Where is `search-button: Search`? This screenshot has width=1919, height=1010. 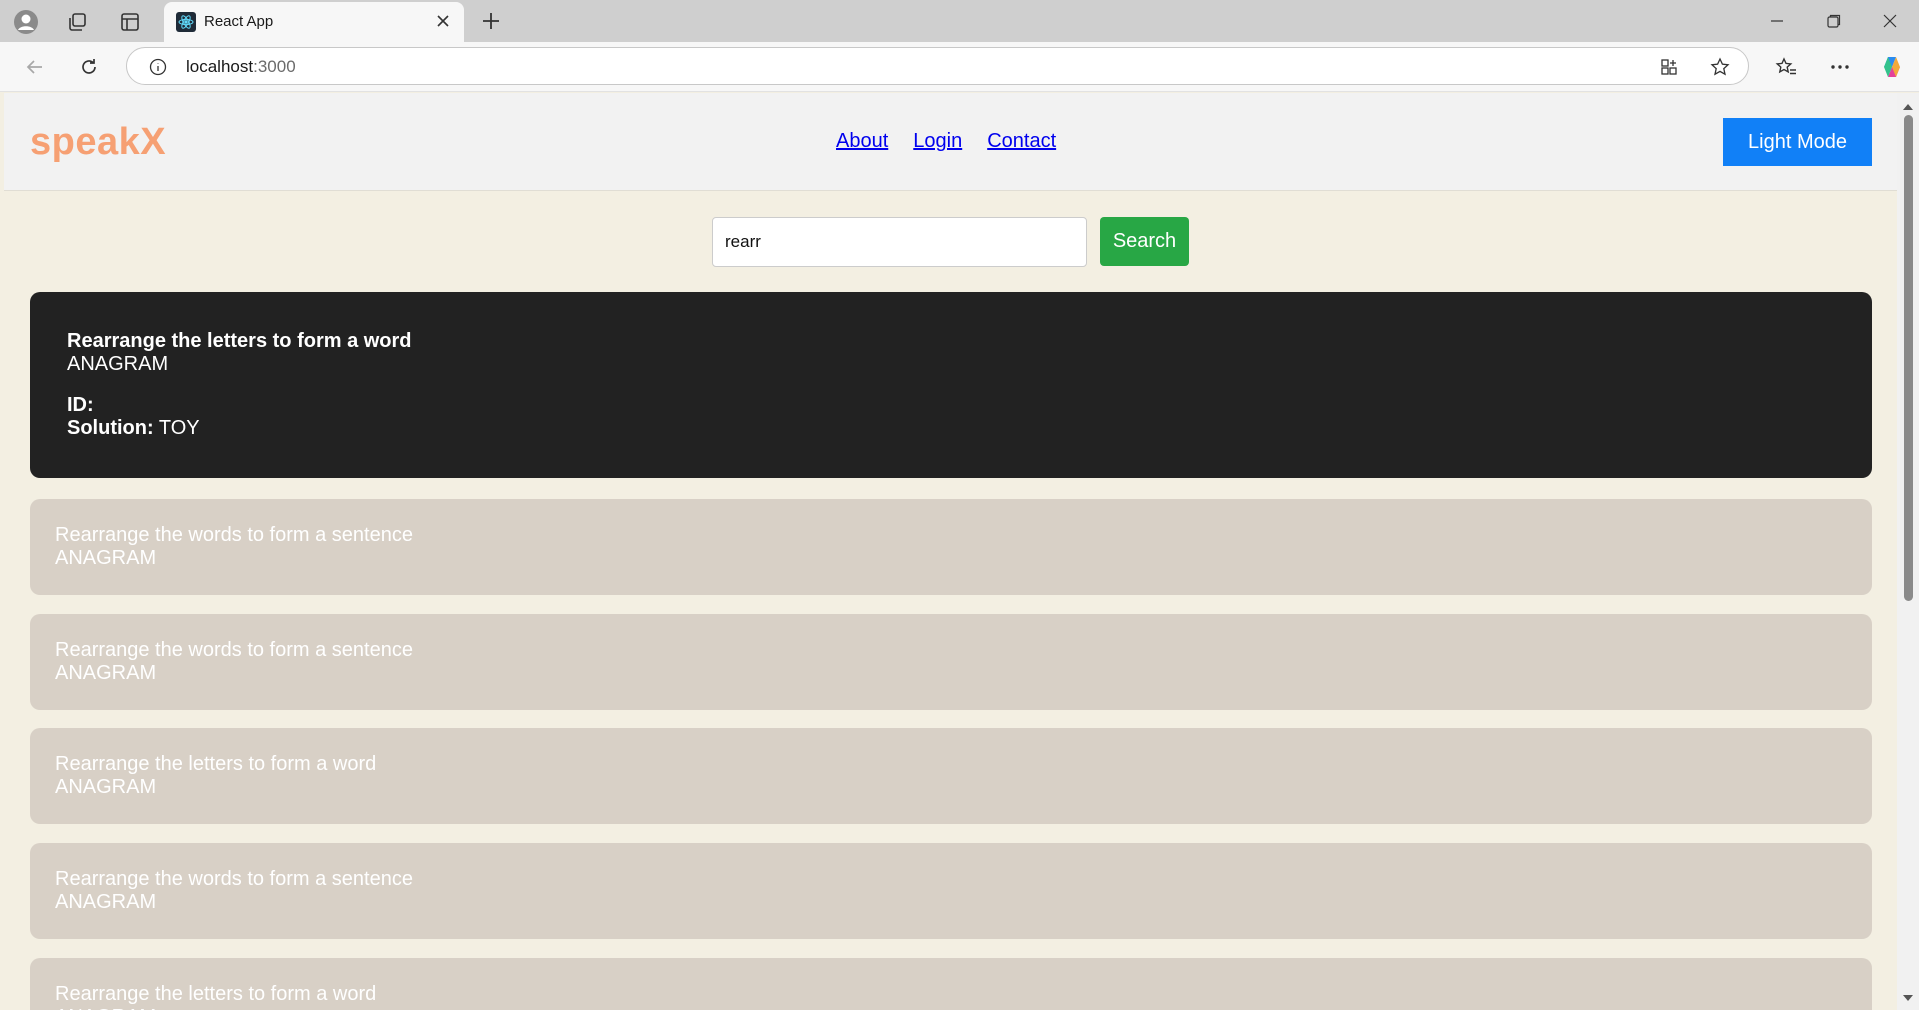
search-button: Search is located at coordinates (1144, 241).